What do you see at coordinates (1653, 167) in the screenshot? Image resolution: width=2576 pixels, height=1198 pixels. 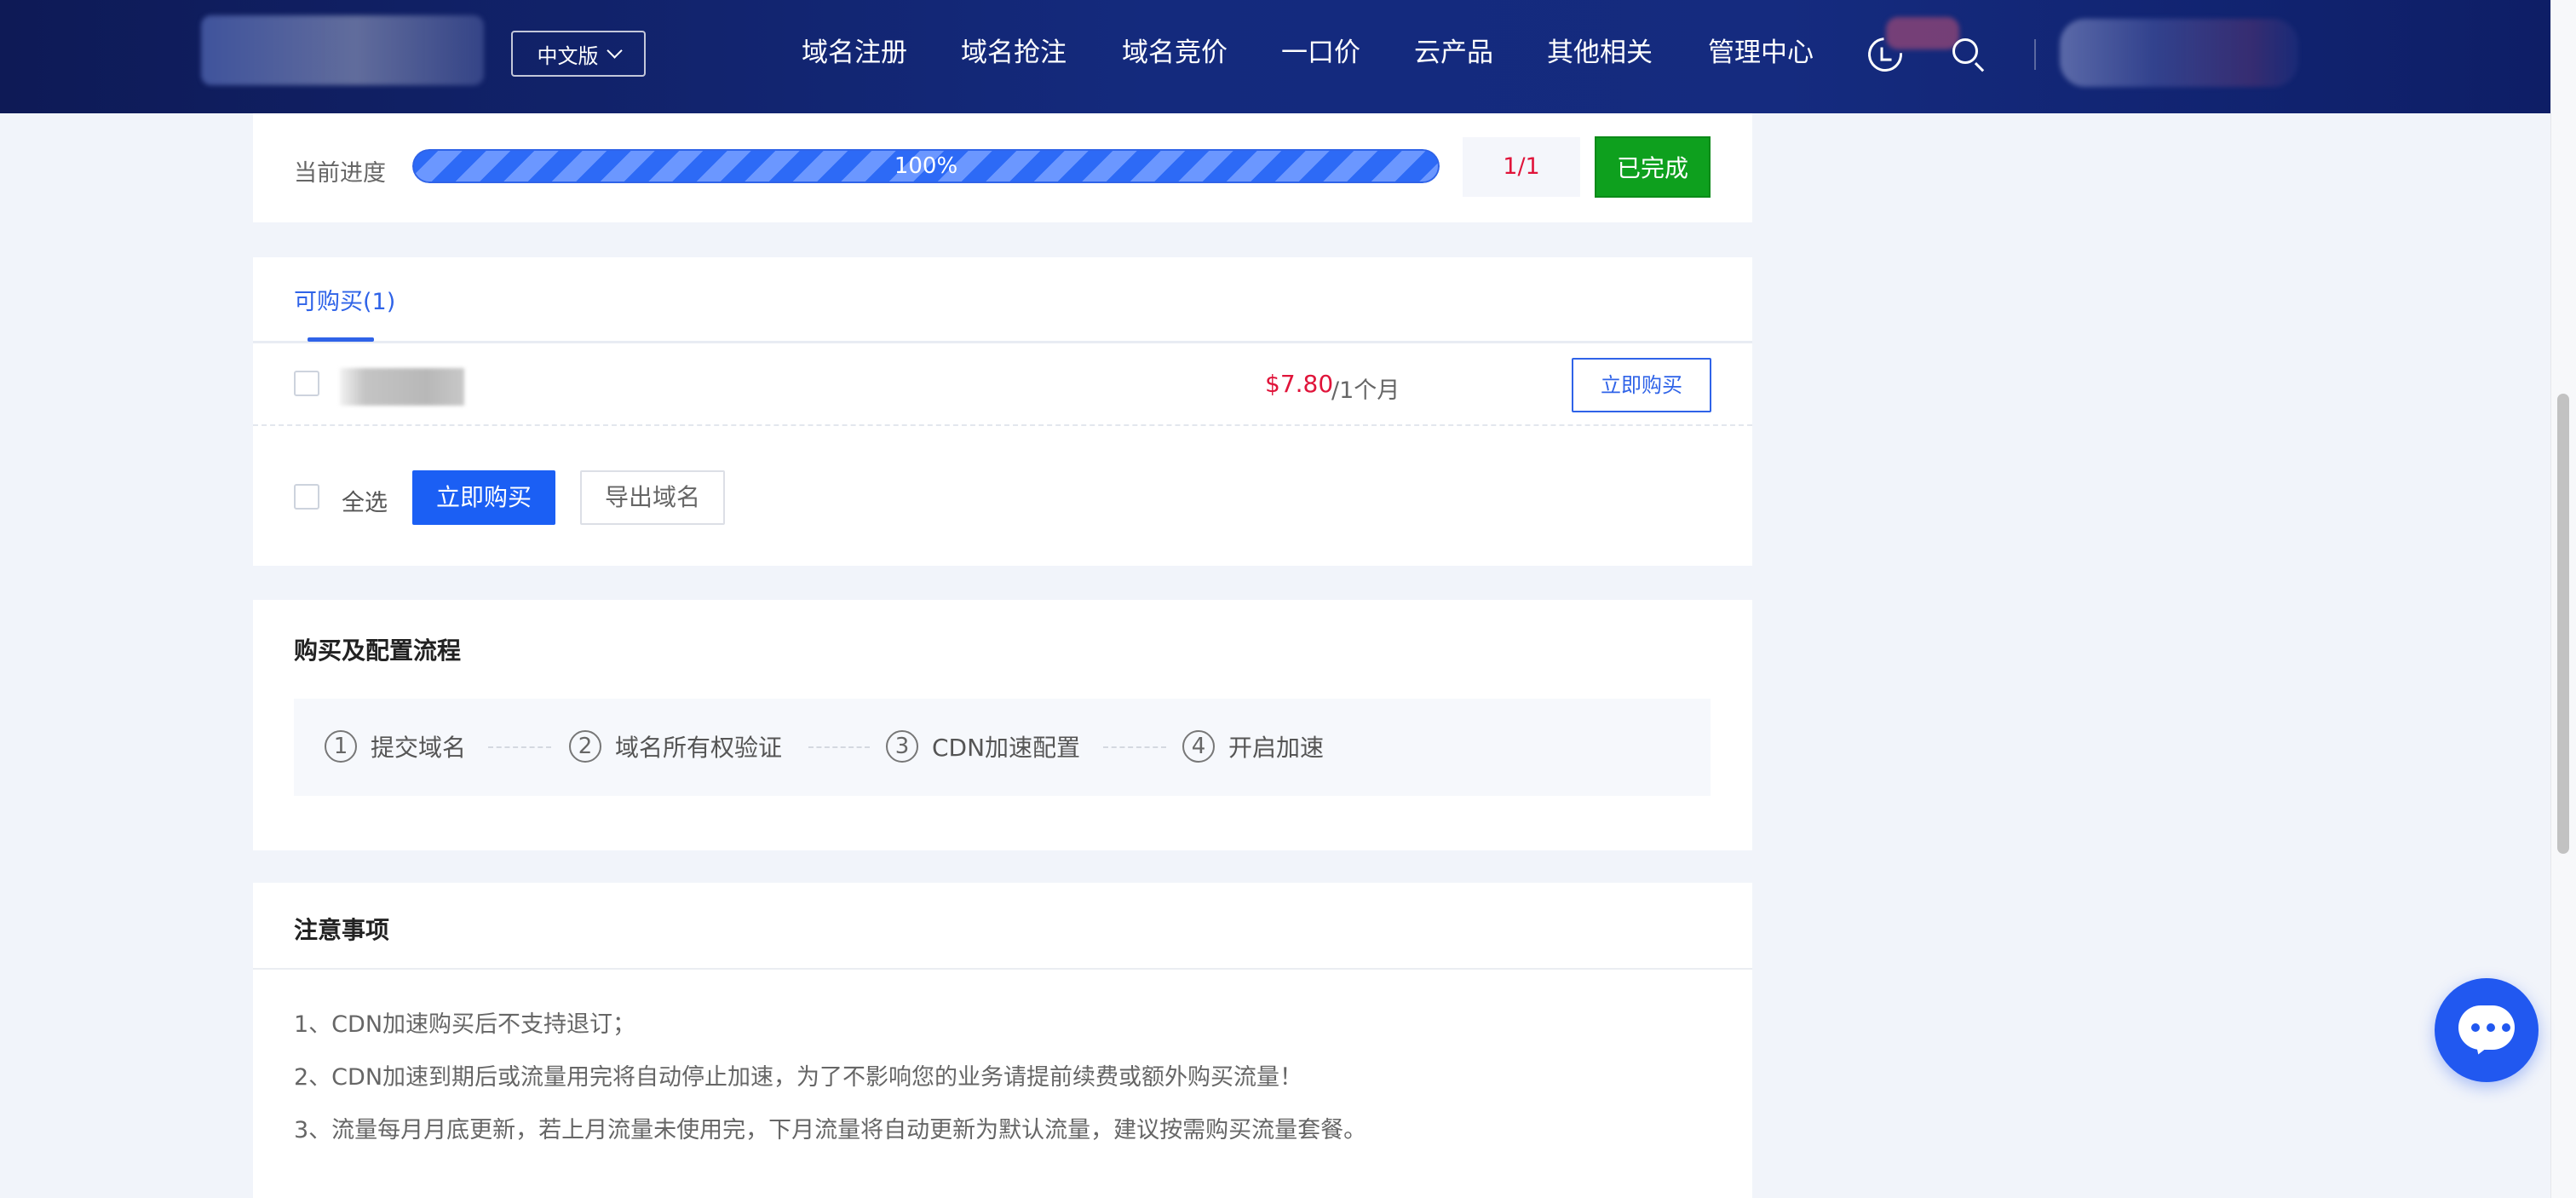 I see `completed-status-button: 已完成` at bounding box center [1653, 167].